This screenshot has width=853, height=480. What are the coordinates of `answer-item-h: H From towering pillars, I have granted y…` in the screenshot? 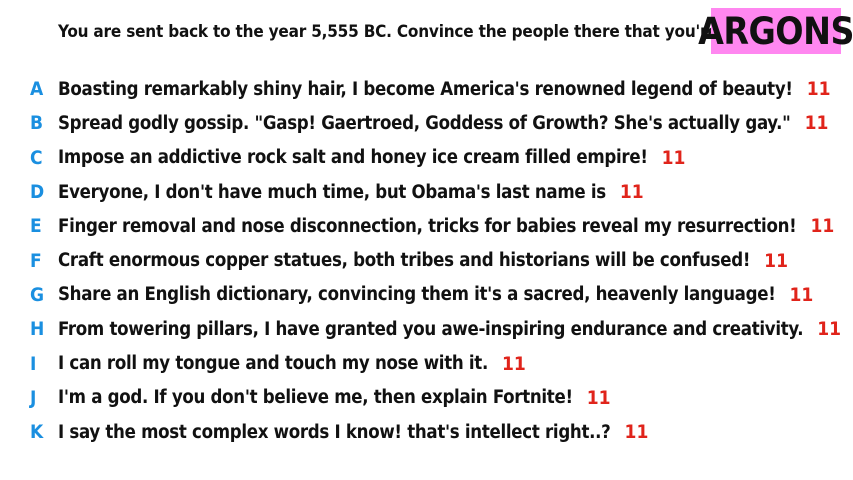 It's located at (426, 329).